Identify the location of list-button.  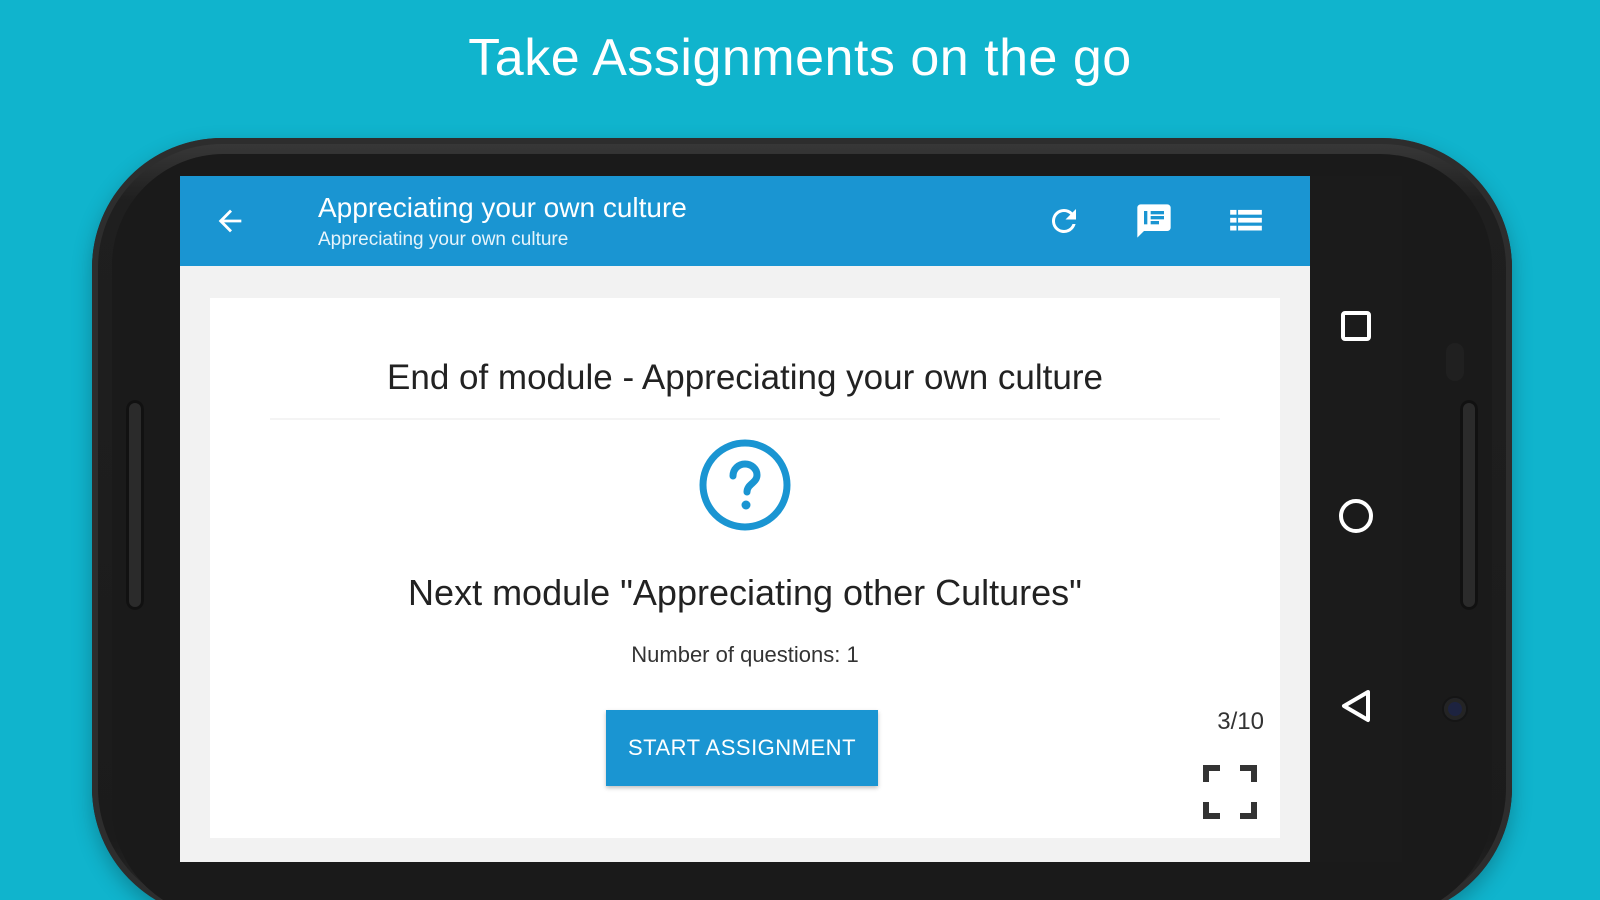
(1246, 221).